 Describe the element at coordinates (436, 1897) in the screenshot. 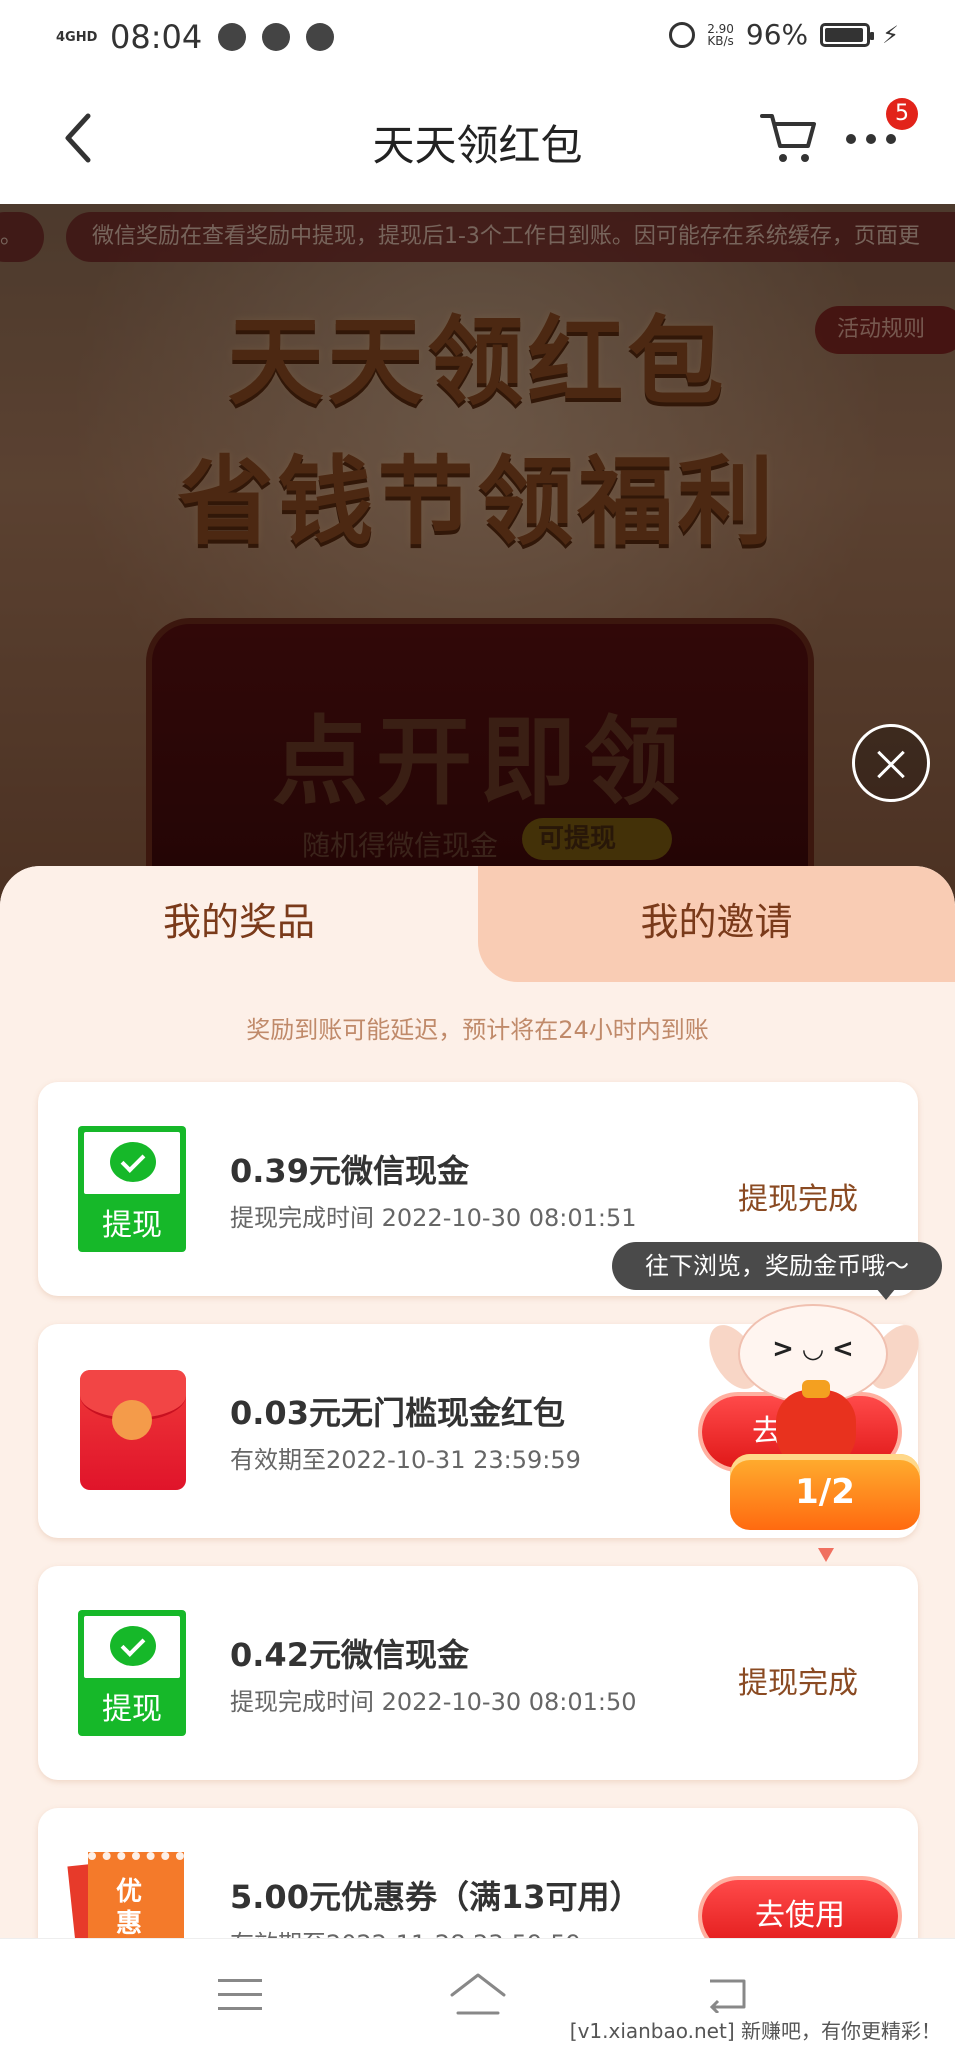

I see `prize-title: 5.00元优惠券（满13可用）` at that location.